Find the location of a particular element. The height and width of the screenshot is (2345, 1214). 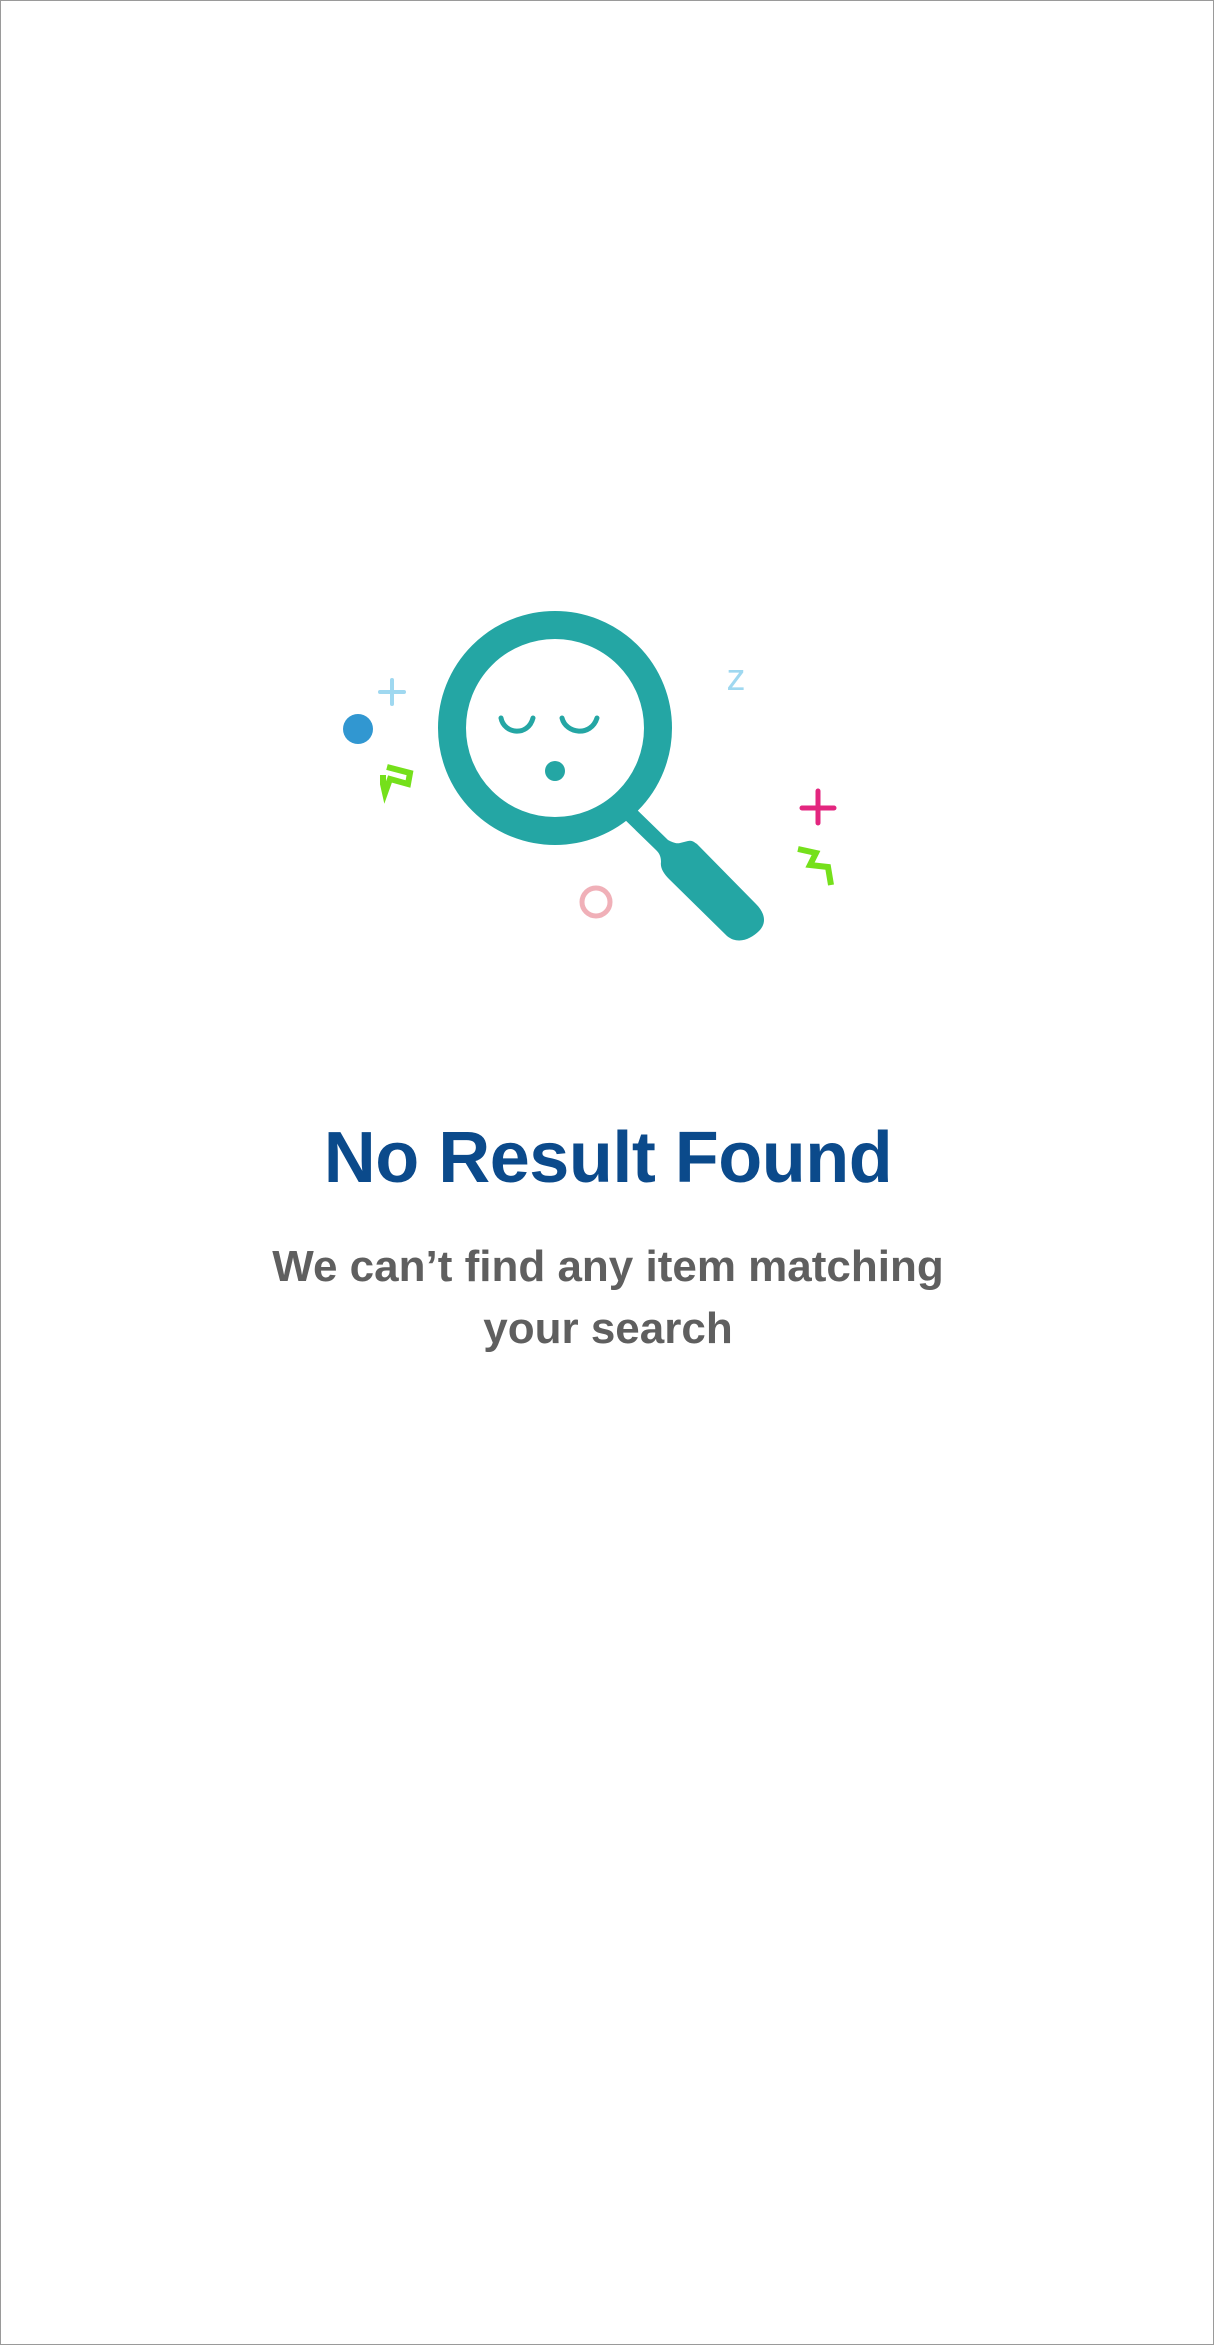

left-closed-eye-icon is located at coordinates (517, 724).